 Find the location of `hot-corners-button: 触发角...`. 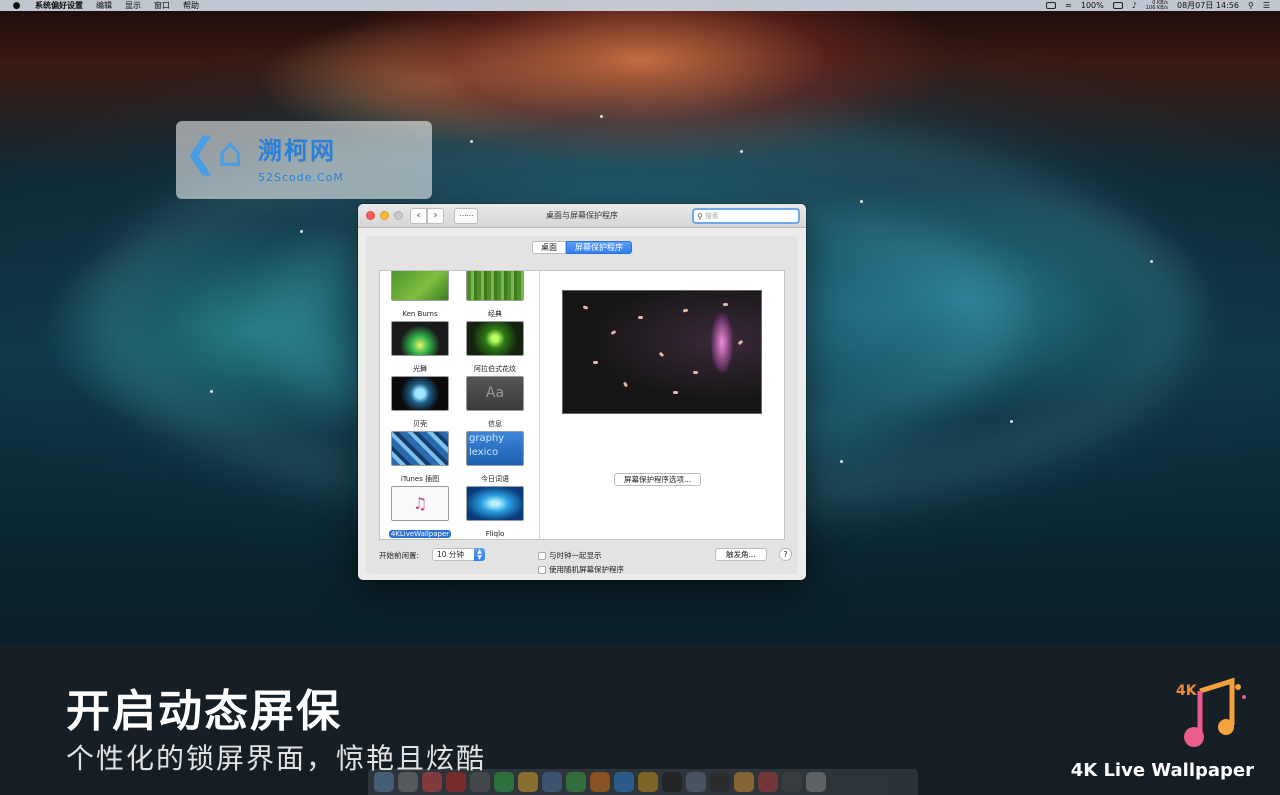

hot-corners-button: 触发角... is located at coordinates (741, 554).